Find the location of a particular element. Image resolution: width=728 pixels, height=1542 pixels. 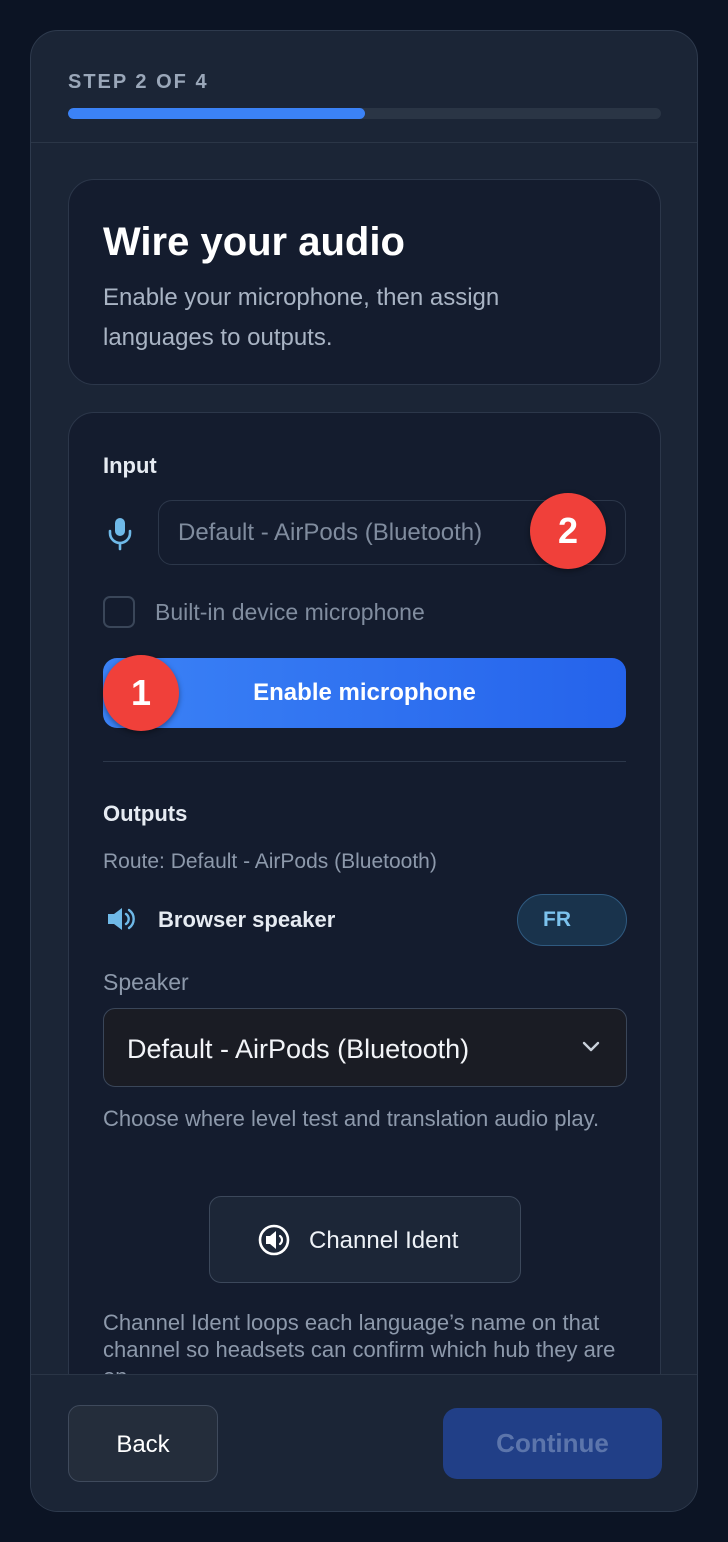

speaker-label: Speaker is located at coordinates (146, 982).